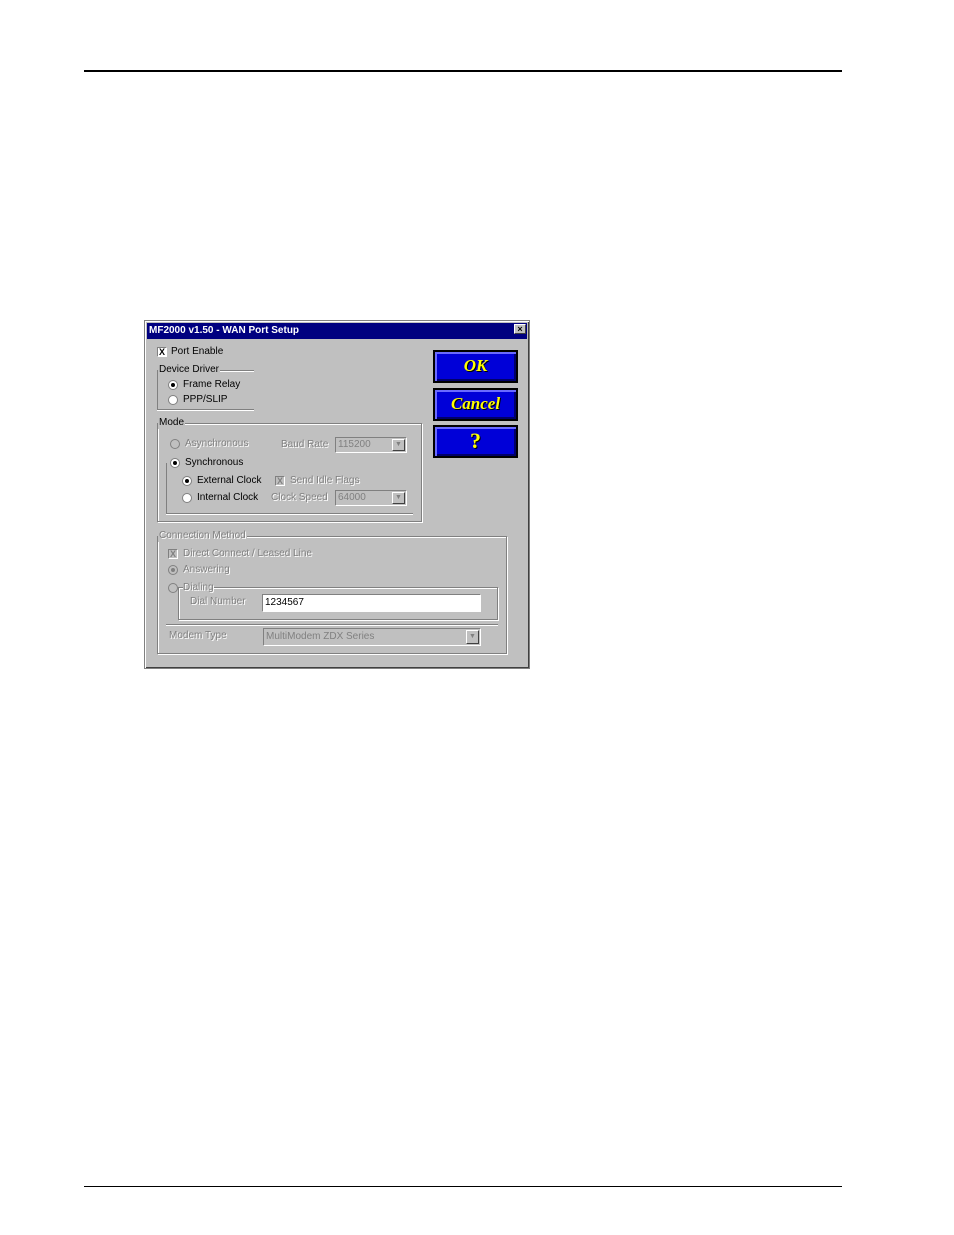 The width and height of the screenshot is (954, 1235). Describe the element at coordinates (189, 370) in the screenshot. I see `device-driver-title: Device Driver` at that location.